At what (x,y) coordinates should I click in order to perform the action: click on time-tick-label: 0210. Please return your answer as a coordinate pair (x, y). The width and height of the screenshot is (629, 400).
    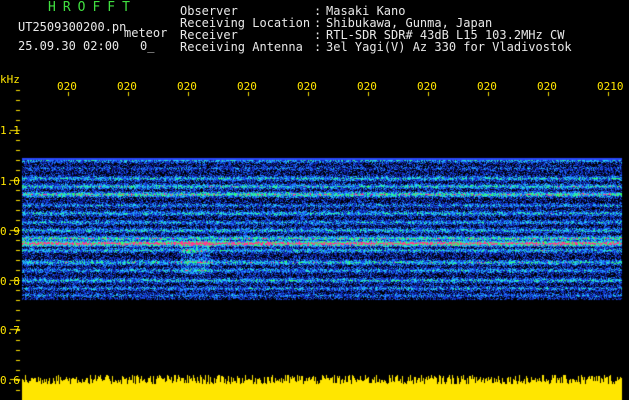
    Looking at the image, I should click on (610, 86).